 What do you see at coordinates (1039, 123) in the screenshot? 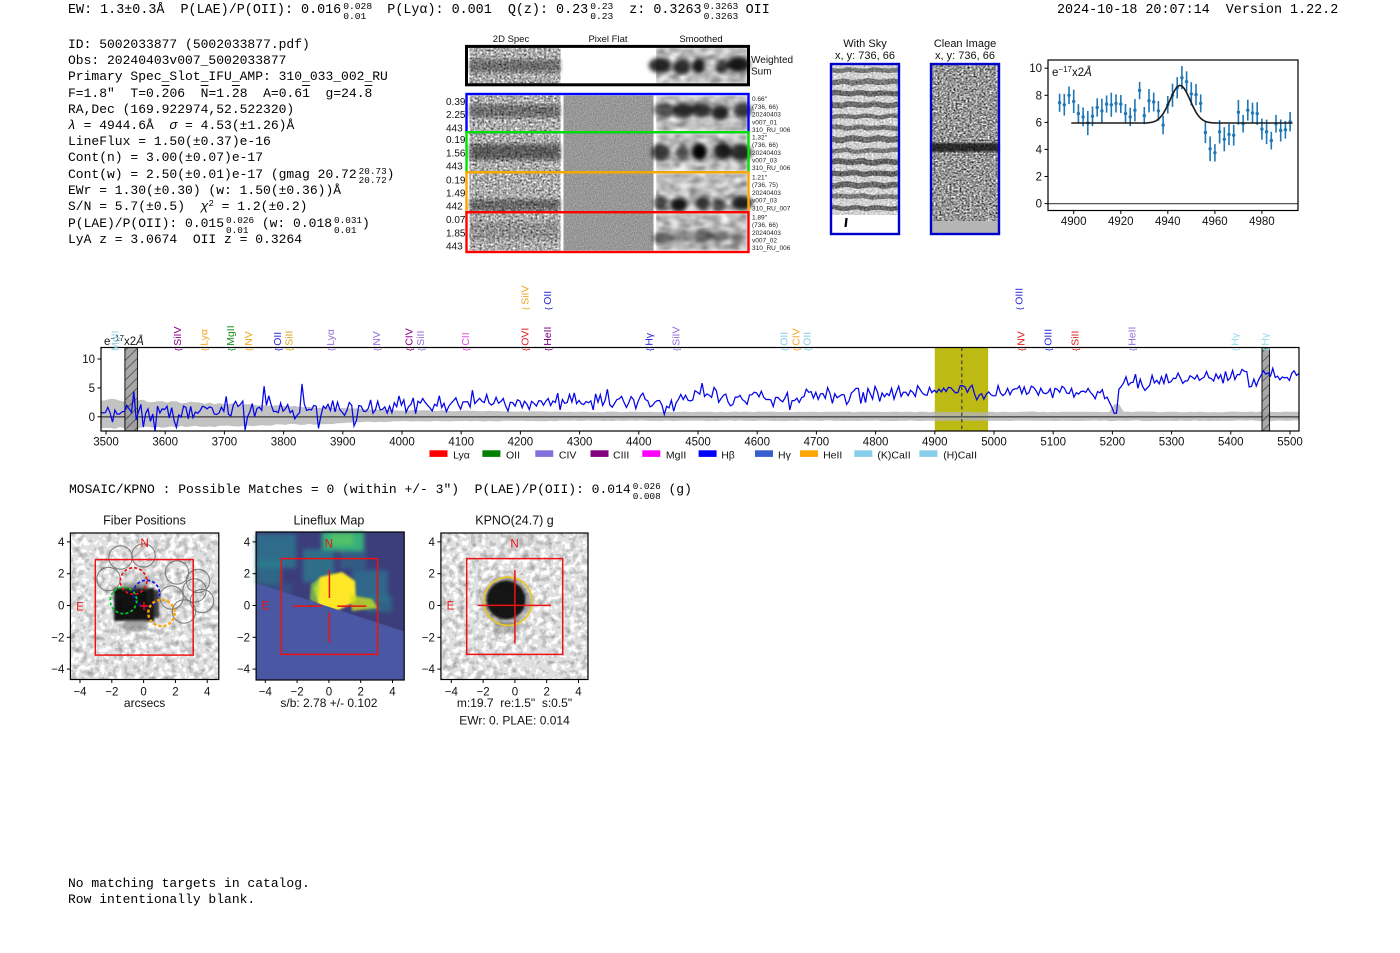
I see `svg-text: 6` at bounding box center [1039, 123].